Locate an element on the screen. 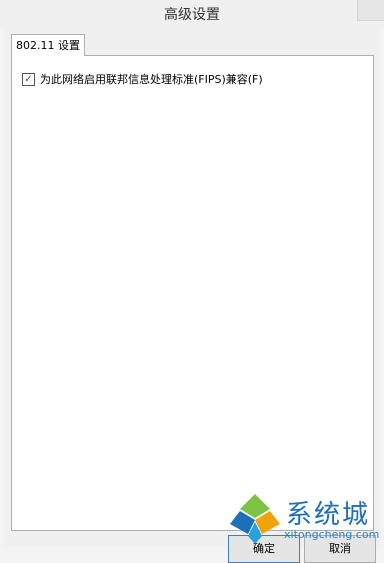 This screenshot has width=384, height=563. windows-logo-icon is located at coordinates (255, 519).